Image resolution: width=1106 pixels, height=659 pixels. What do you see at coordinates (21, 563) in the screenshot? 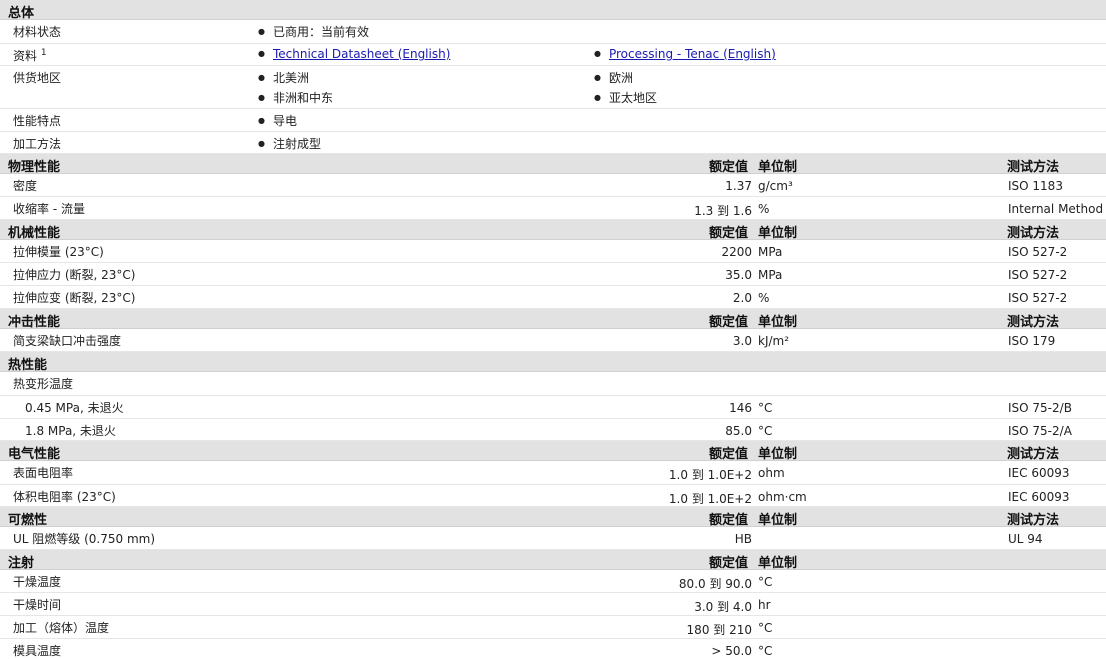
I see `section-title: 注射` at bounding box center [21, 563].